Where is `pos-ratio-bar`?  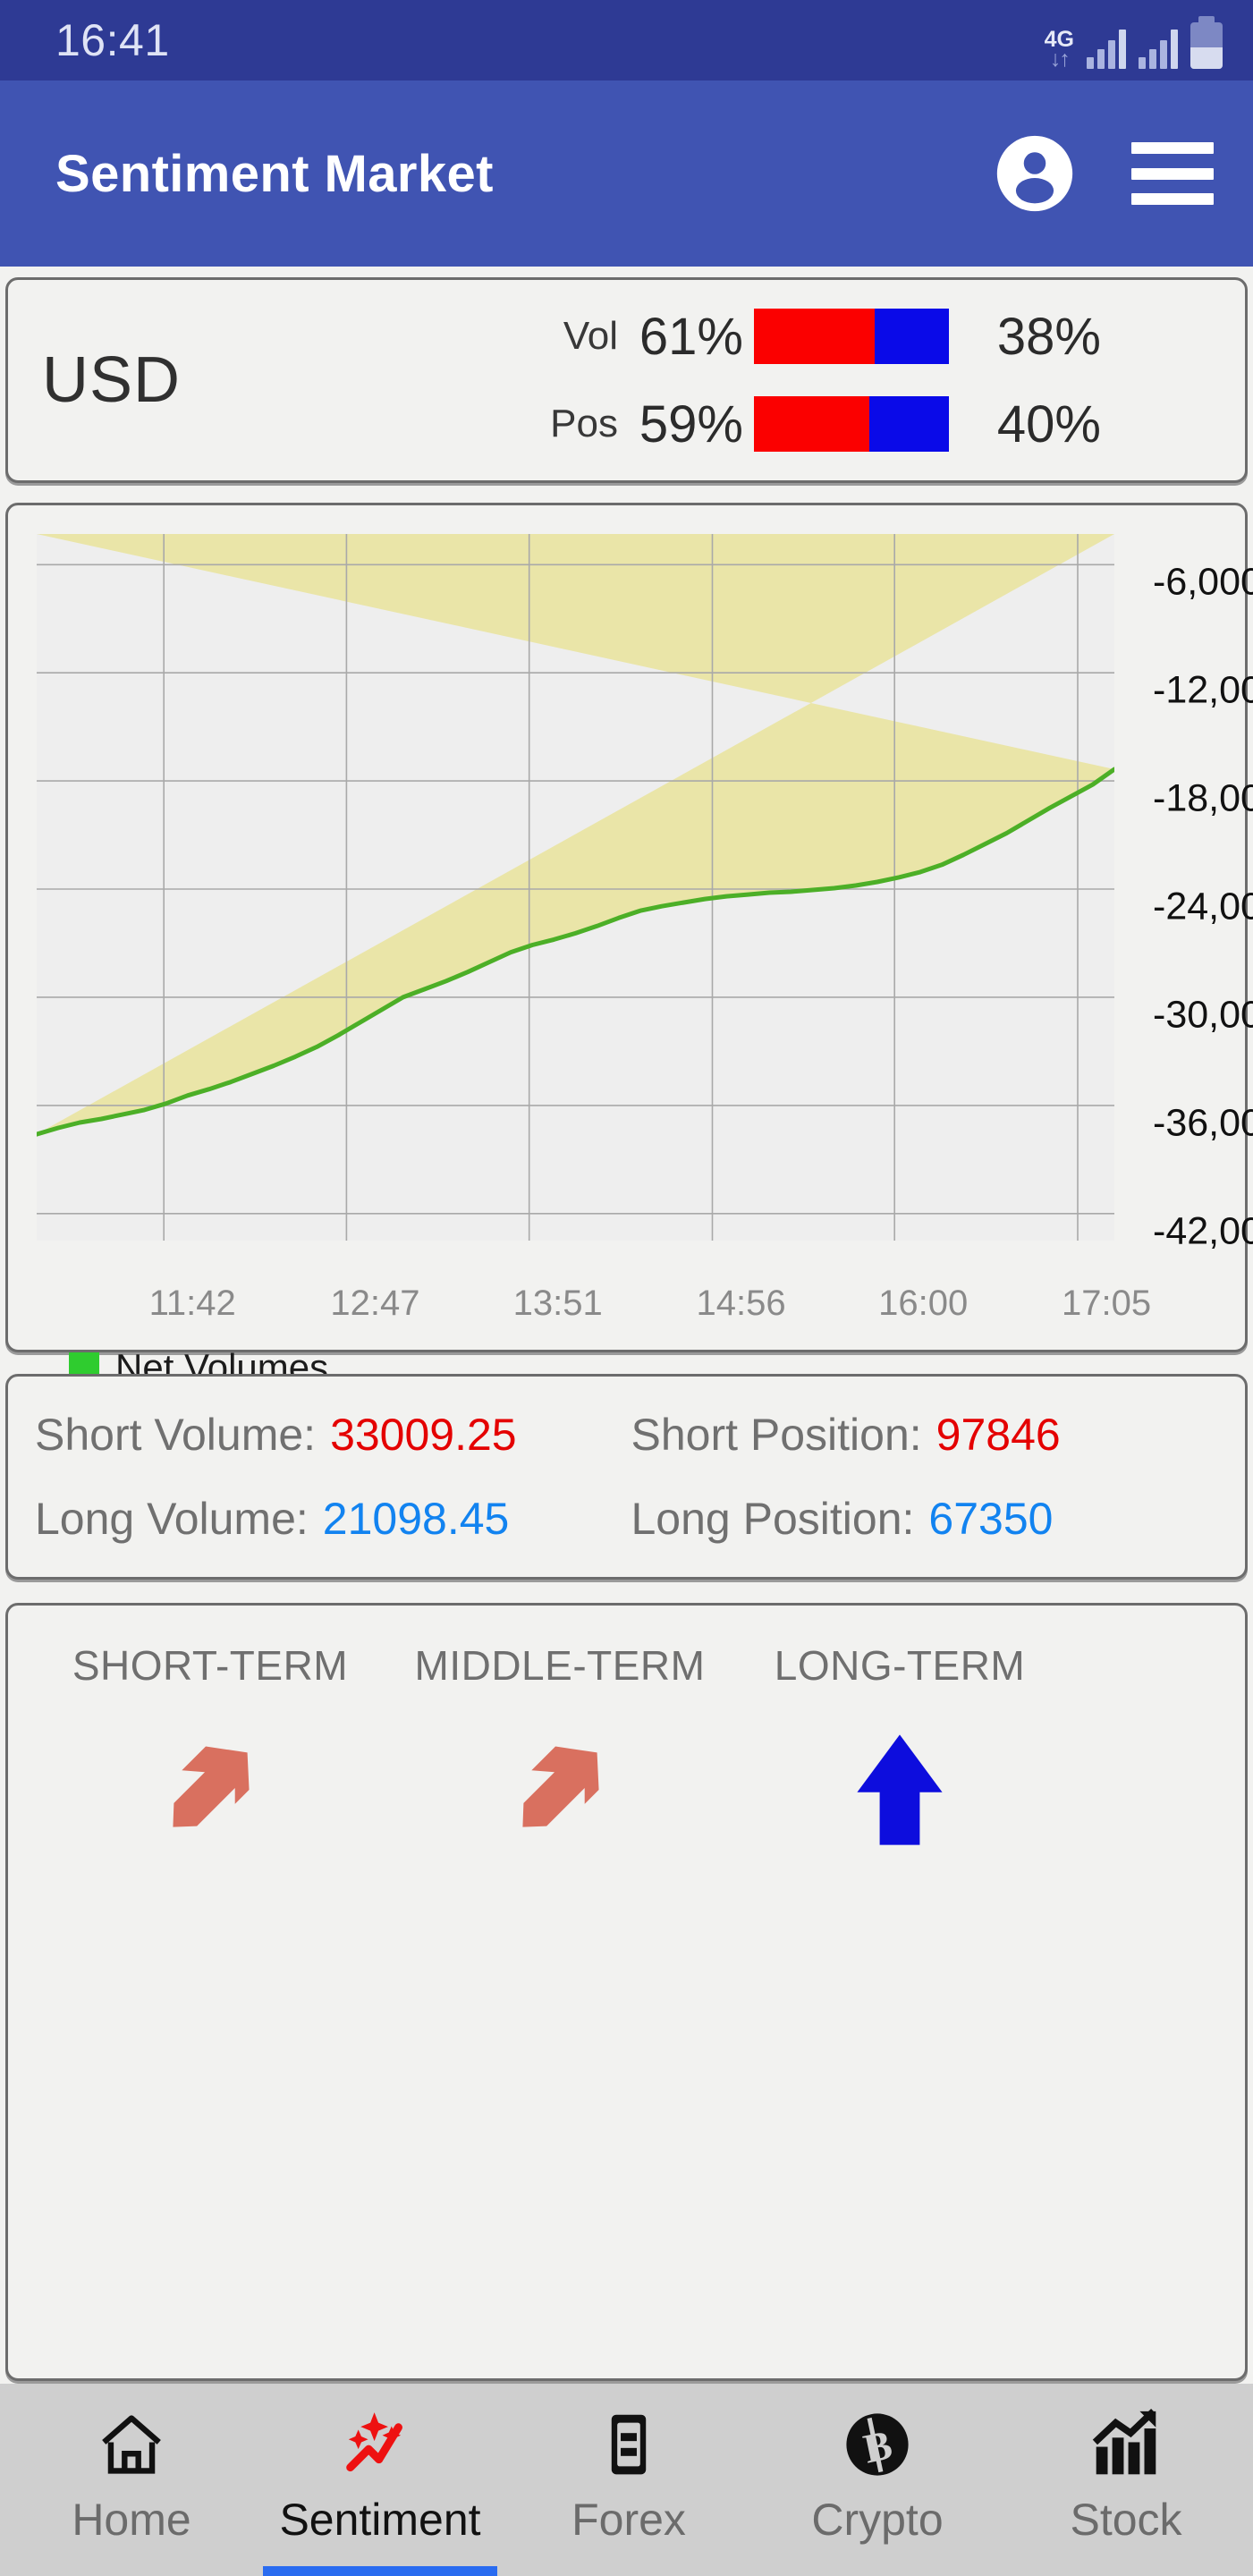 pos-ratio-bar is located at coordinates (851, 424).